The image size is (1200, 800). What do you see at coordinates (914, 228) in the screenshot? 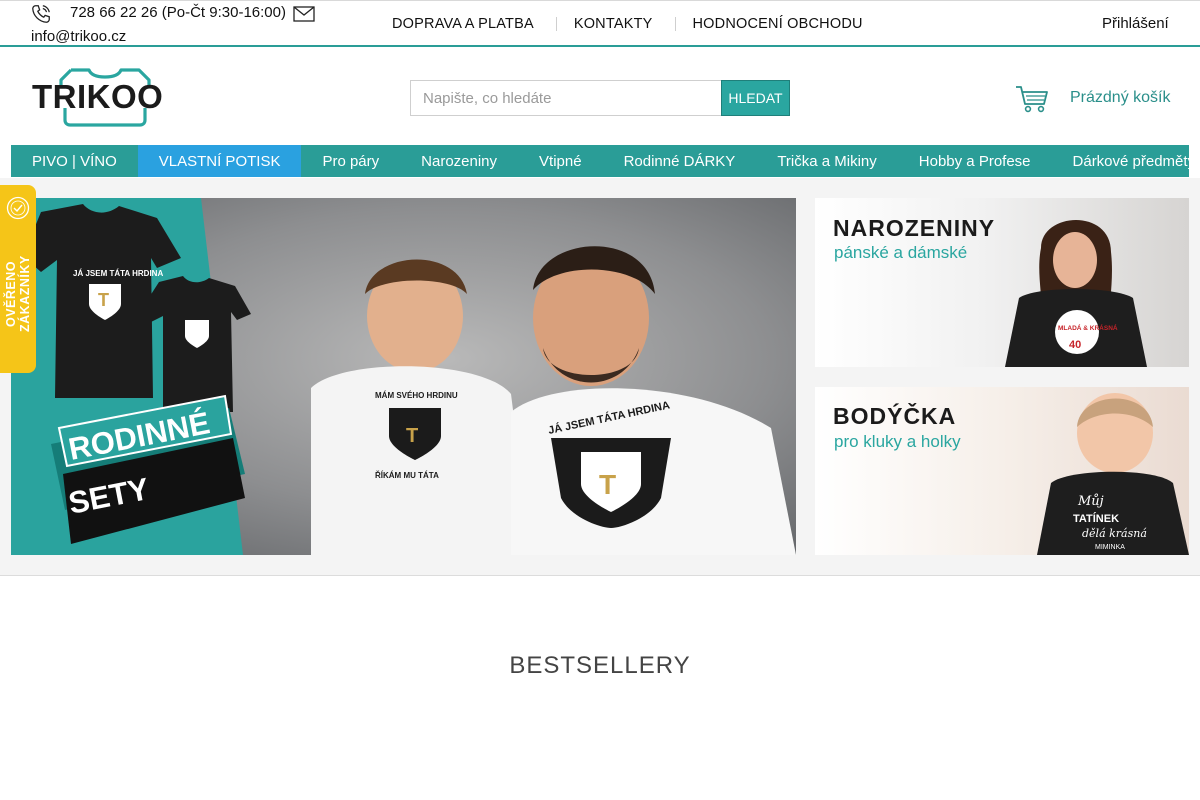
I see `side-banner-1-title: NAROZENINY` at bounding box center [914, 228].